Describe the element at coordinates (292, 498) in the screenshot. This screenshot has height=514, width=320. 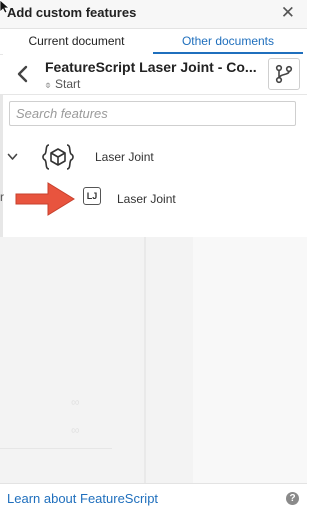
I see `help-icon: ?` at that location.